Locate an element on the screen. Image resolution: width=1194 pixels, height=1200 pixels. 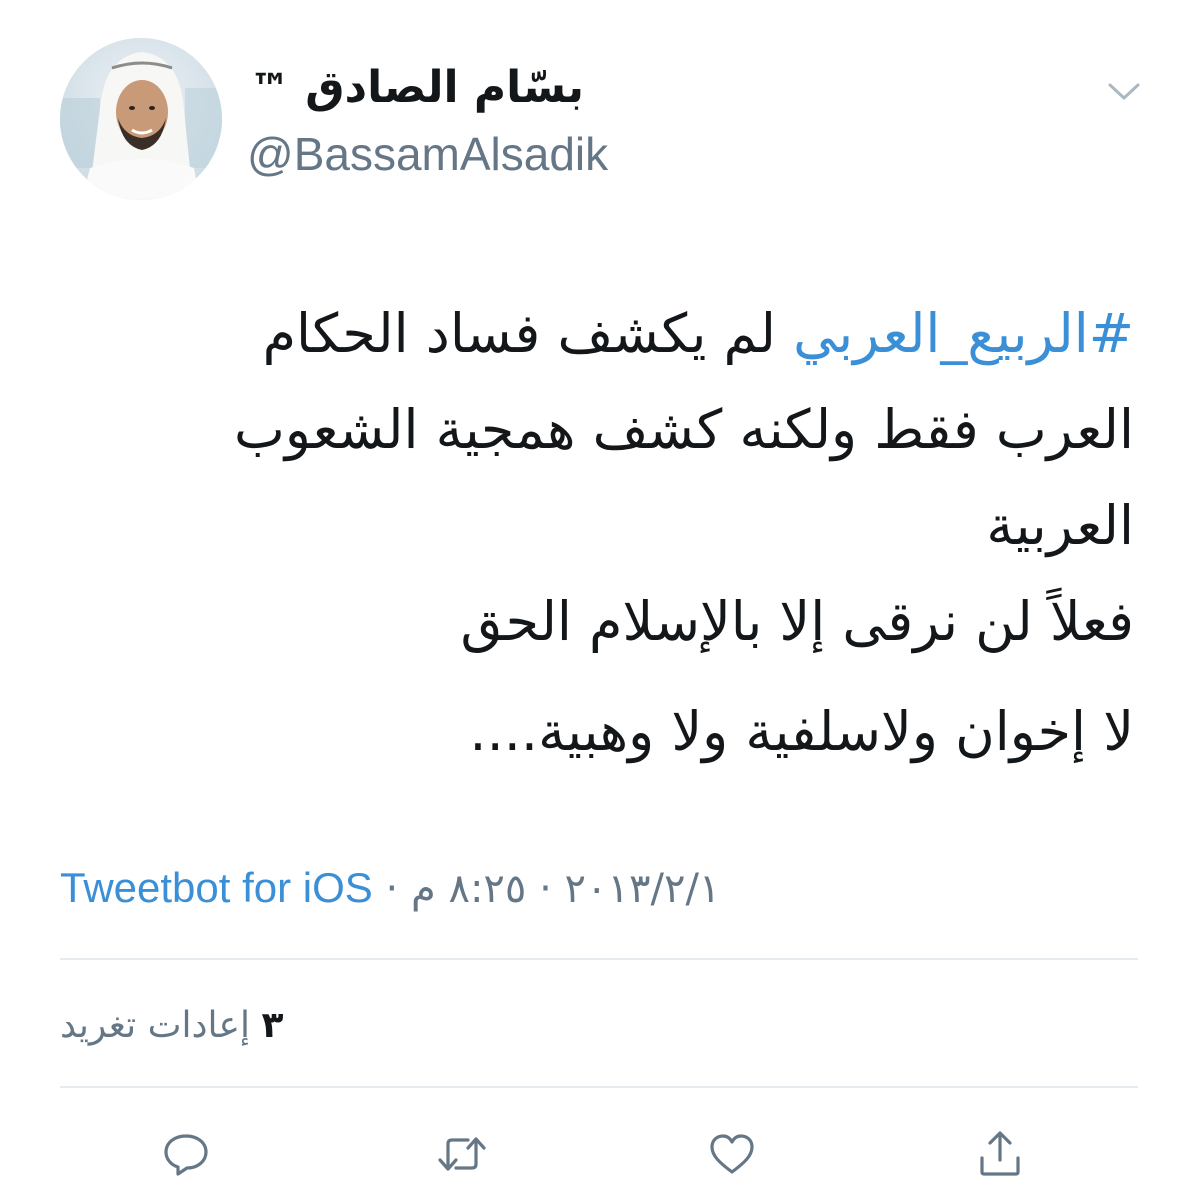
author-display-name: ™ بسّام الصادق is located at coordinates (417, 88).